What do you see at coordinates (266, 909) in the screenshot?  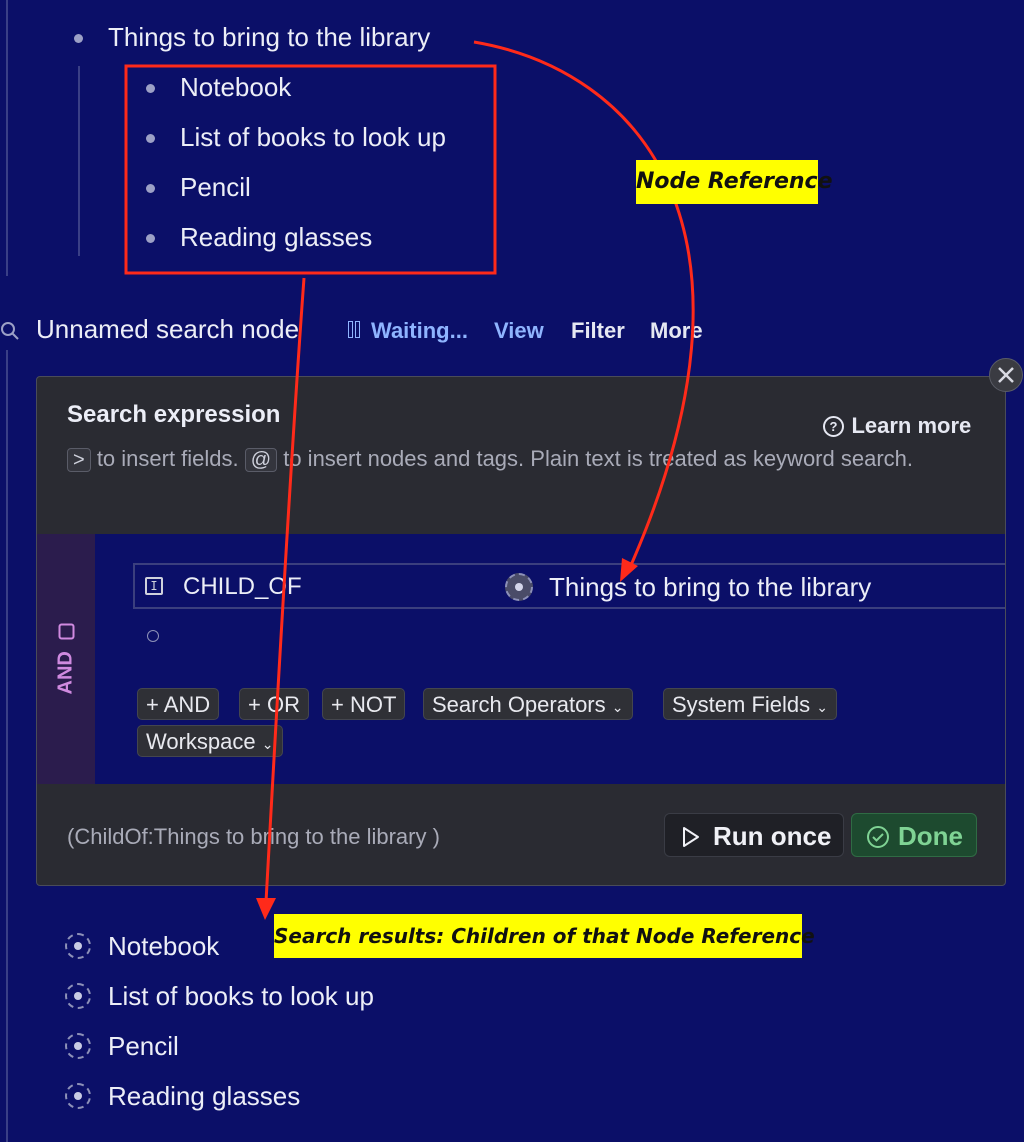 I see `search-results-arrowhead` at bounding box center [266, 909].